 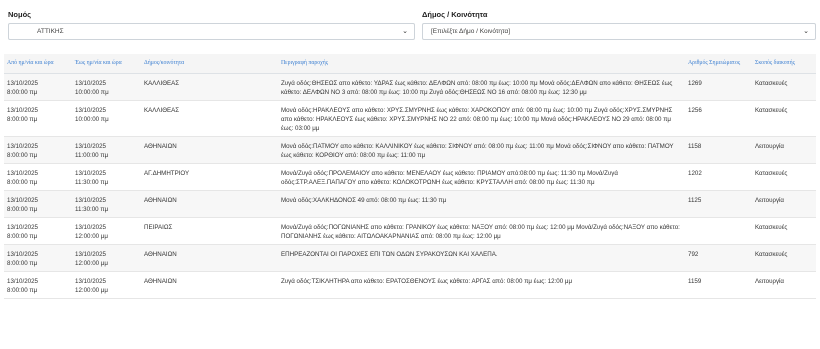 What do you see at coordinates (718, 64) in the screenshot?
I see `header-number: Αριθμός Σημειώματος` at bounding box center [718, 64].